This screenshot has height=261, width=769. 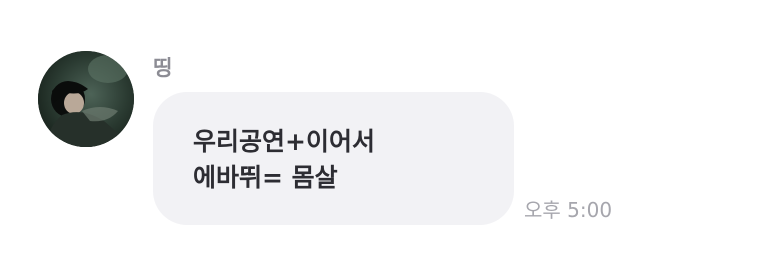 What do you see at coordinates (284, 160) in the screenshot?
I see `message-text: 우리공연+이어서 에바뛰= 몸살` at bounding box center [284, 160].